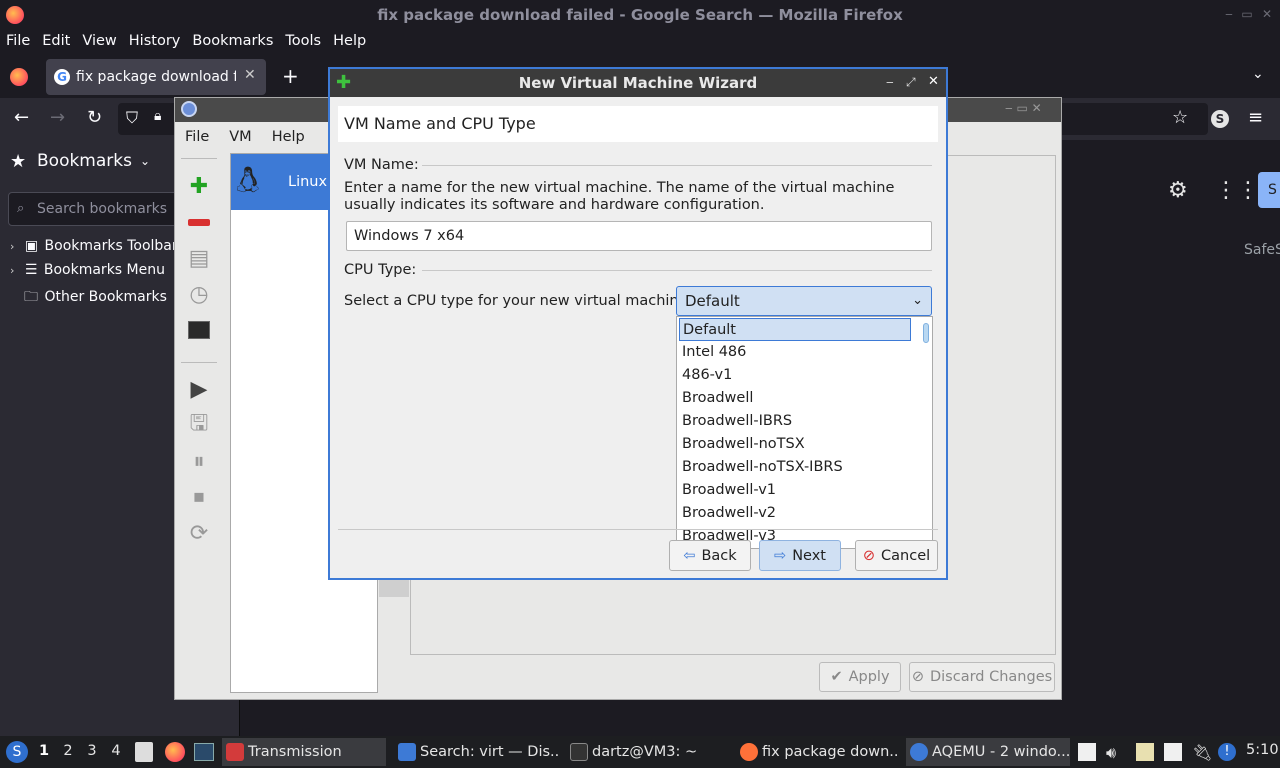  I want to click on notes-tray-icon, so click(1087, 752).